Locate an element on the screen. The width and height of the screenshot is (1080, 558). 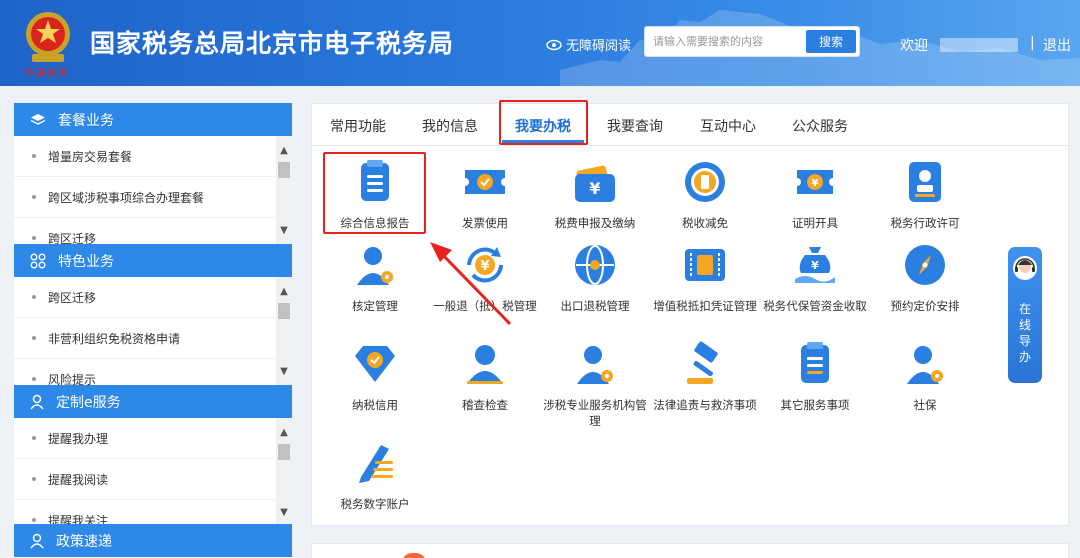
service-item-digital-account: 税务数字账户 is located at coordinates (375, 475).